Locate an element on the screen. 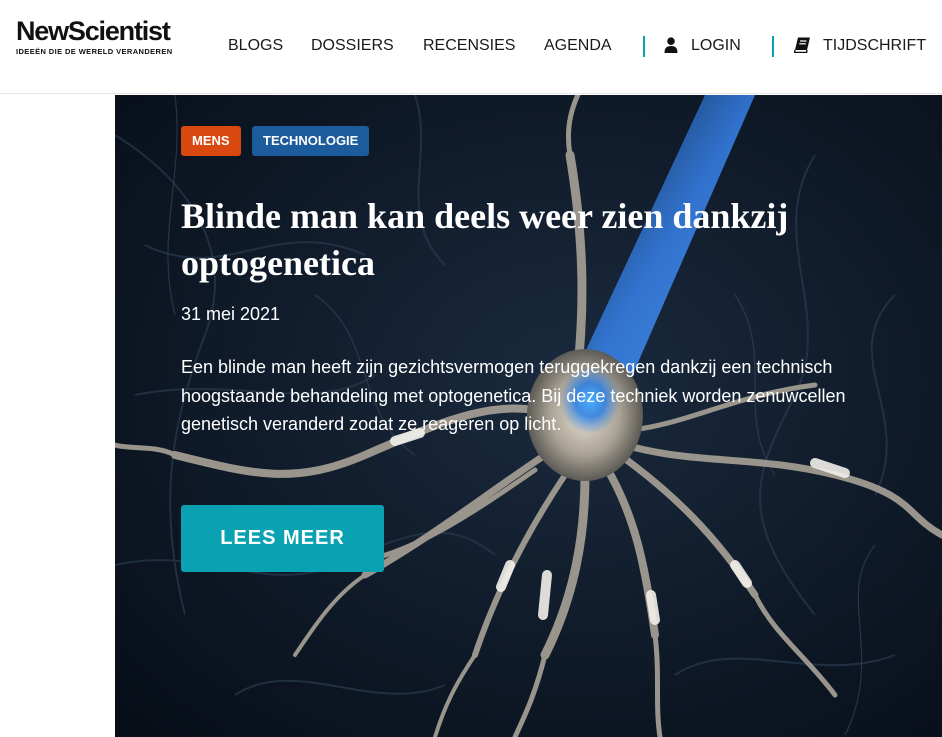 The height and width of the screenshot is (737, 942). user-icon is located at coordinates (671, 45).